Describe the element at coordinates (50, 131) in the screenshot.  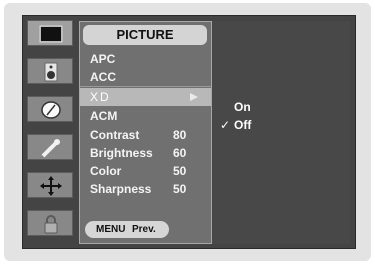
I see `category-icon-bar` at that location.